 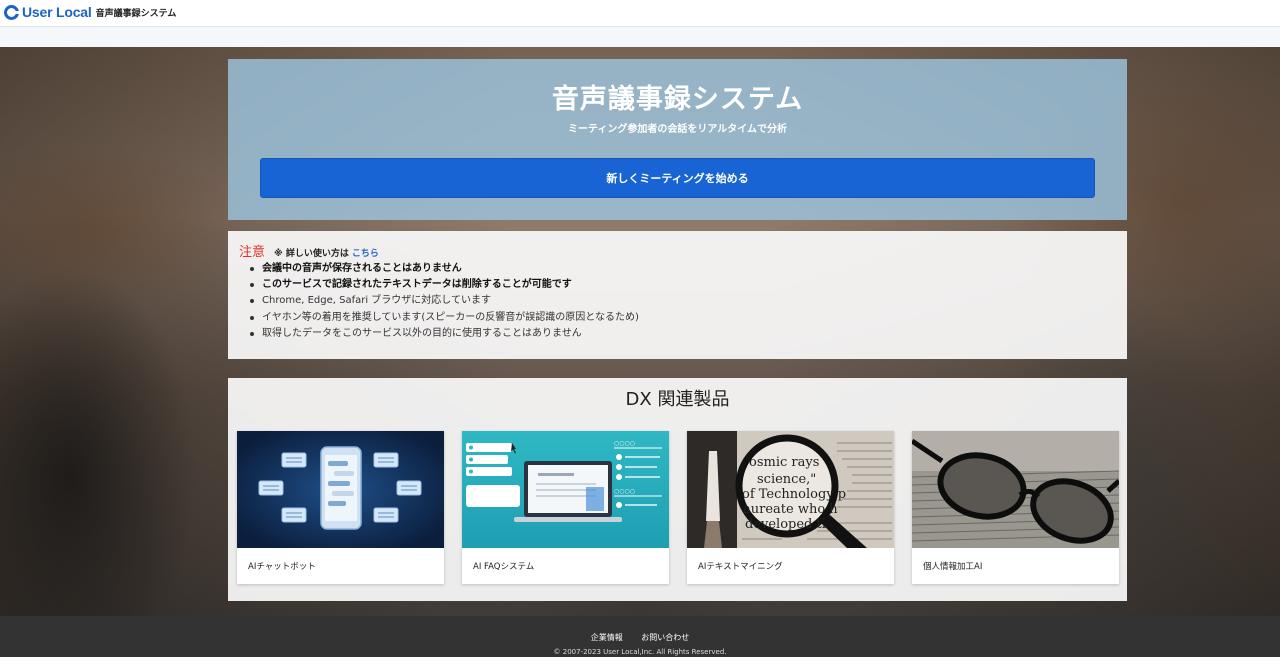 I want to click on page-title: 音声議事録システム, so click(x=677, y=99).